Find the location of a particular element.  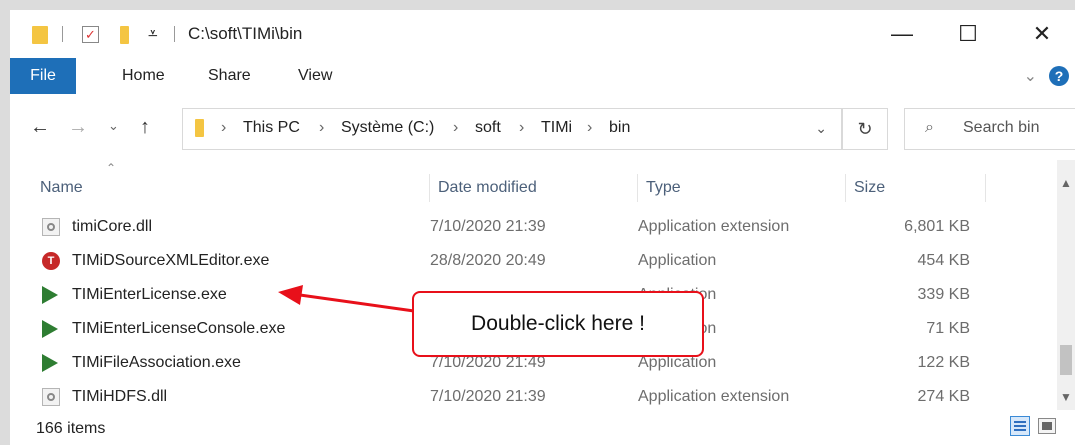

large-icons-view-icon is located at coordinates (1047, 426).